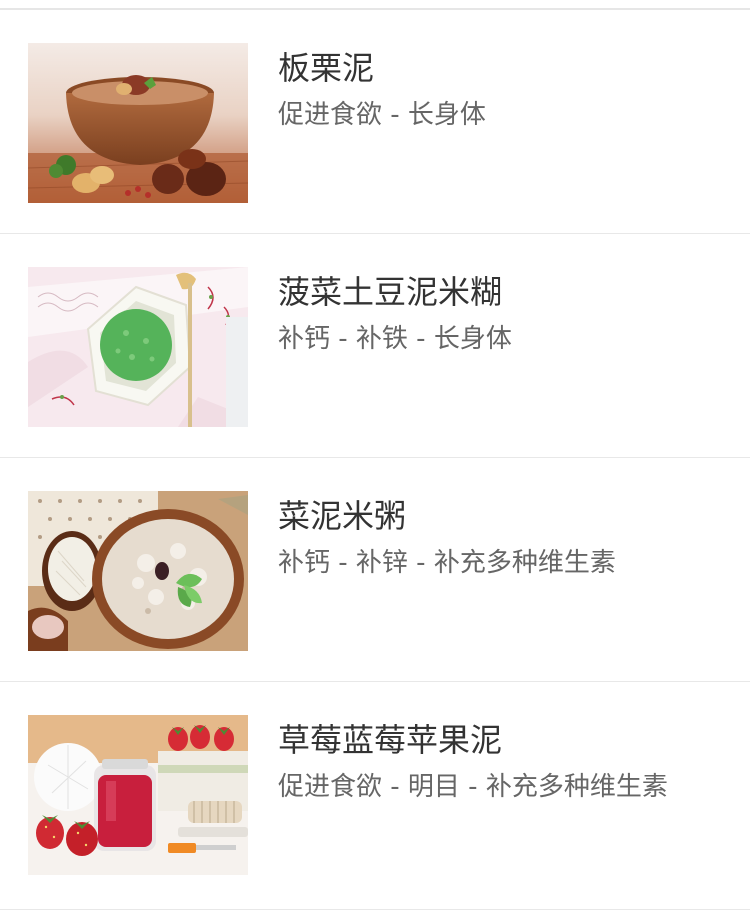  Describe the element at coordinates (375, 5) in the screenshot. I see `top-divider` at that location.